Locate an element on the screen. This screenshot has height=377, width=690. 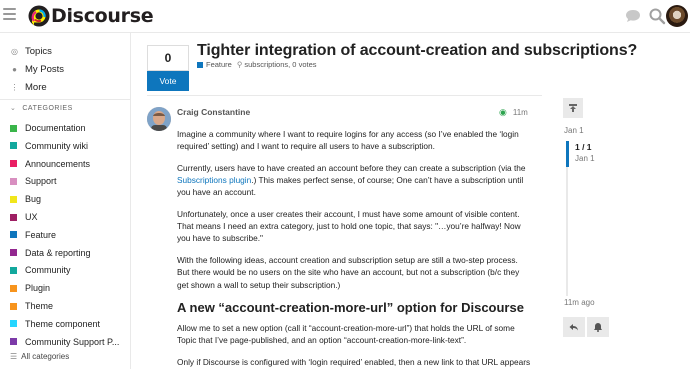
menu-icon is located at coordinates (9, 14).